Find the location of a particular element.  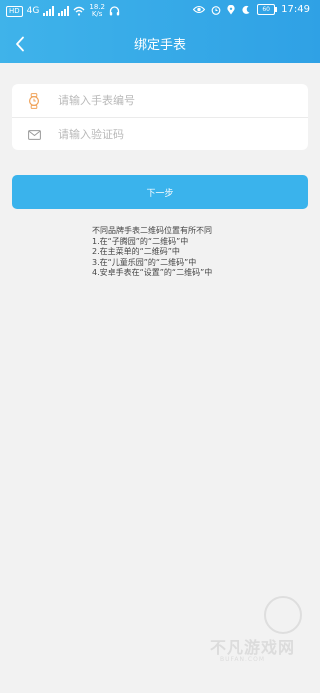

status-bar: HD 4G 18.2 K/s 60 17:49 is located at coordinates (160, 12).